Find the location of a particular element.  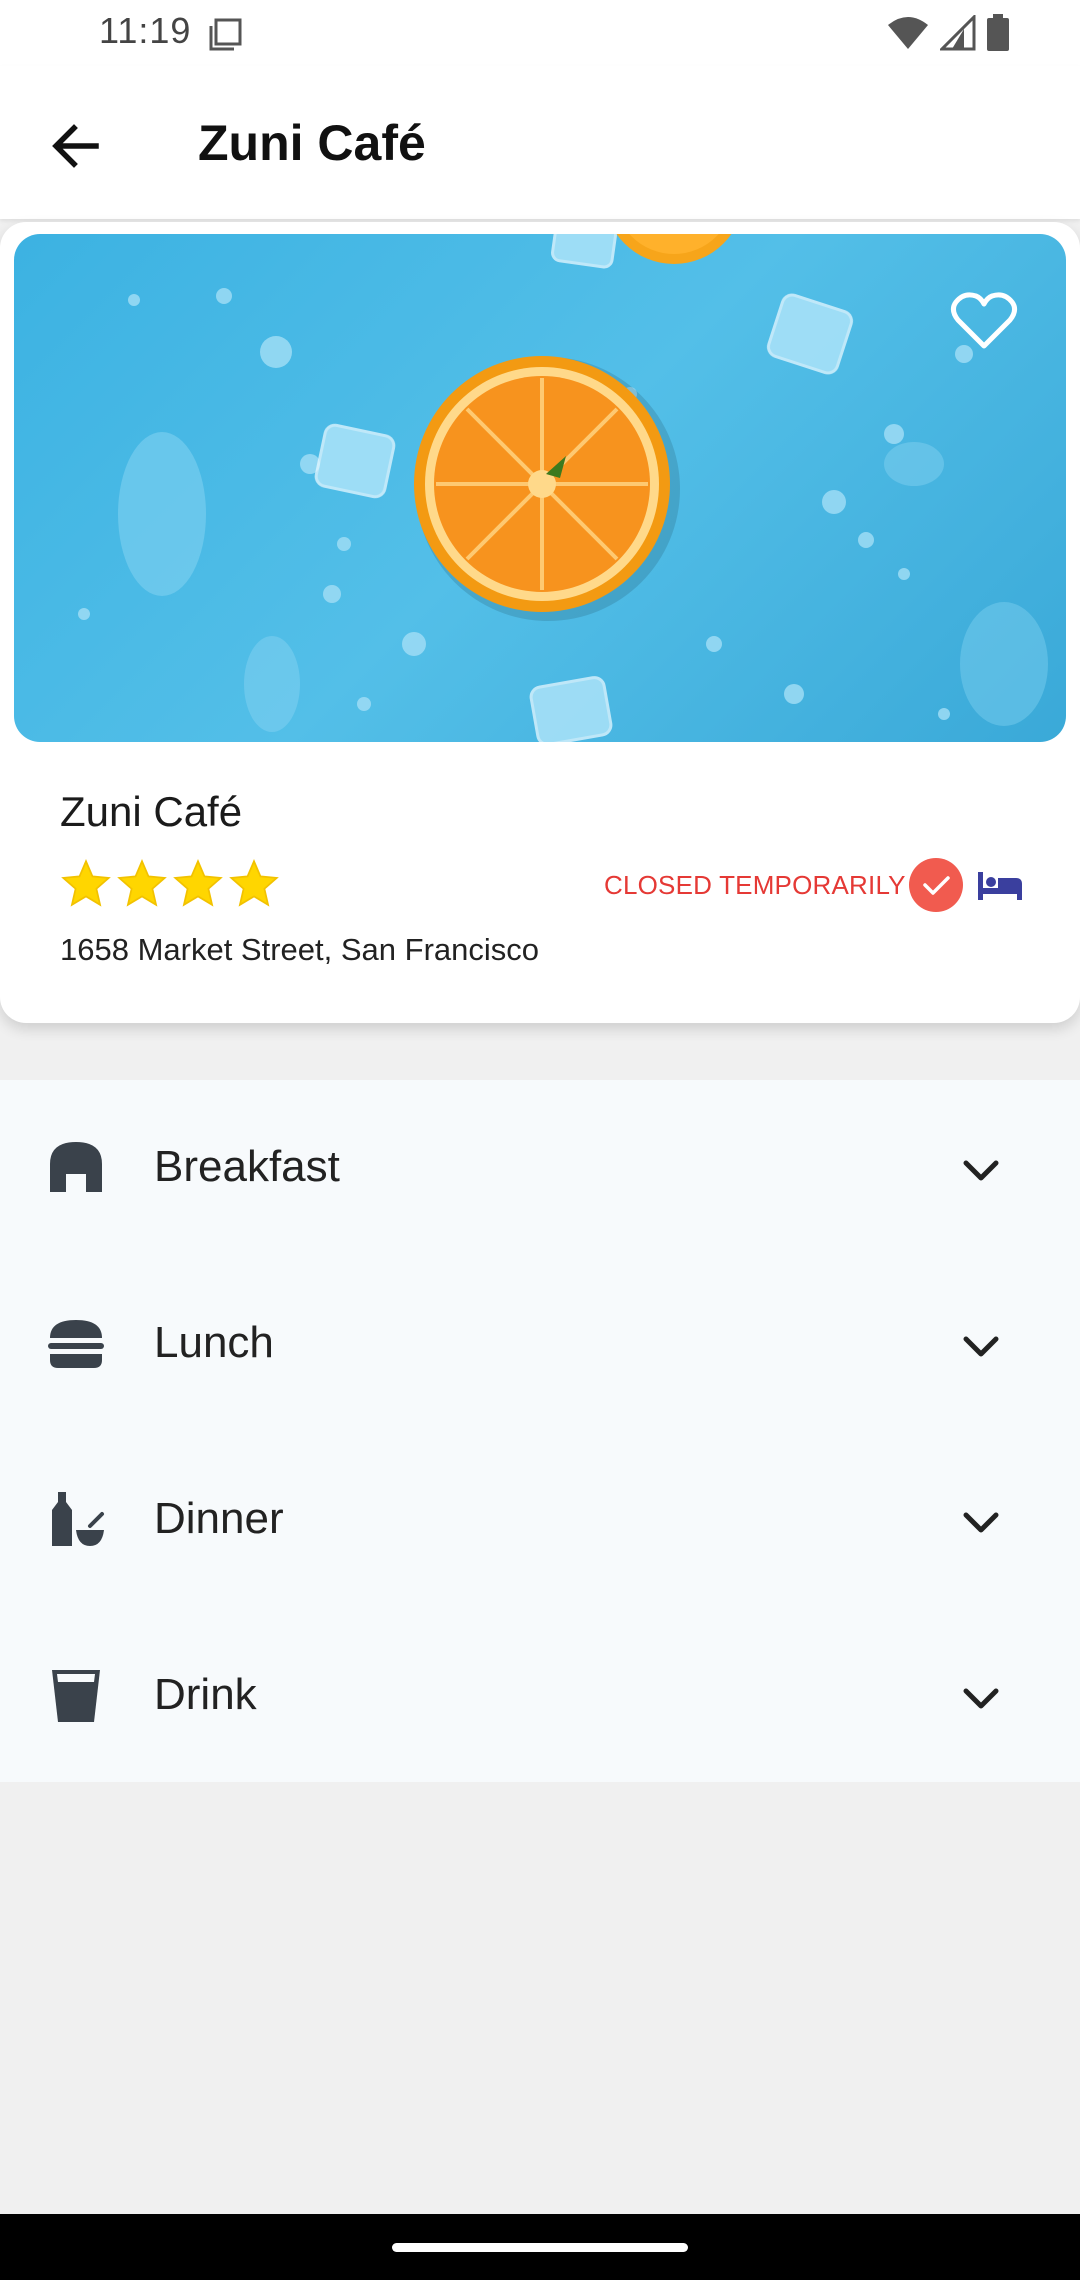

status-icons is located at coordinates (948, 33).